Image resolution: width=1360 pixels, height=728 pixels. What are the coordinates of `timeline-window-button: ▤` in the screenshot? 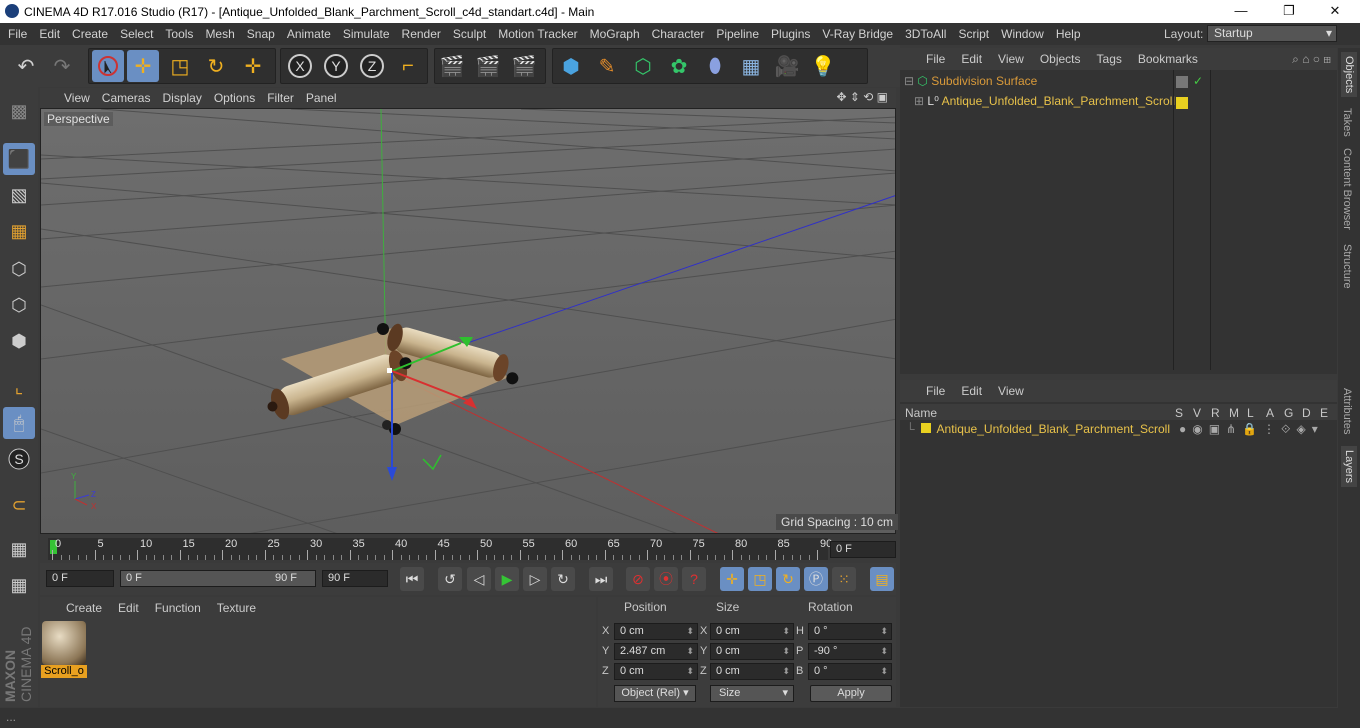 It's located at (882, 579).